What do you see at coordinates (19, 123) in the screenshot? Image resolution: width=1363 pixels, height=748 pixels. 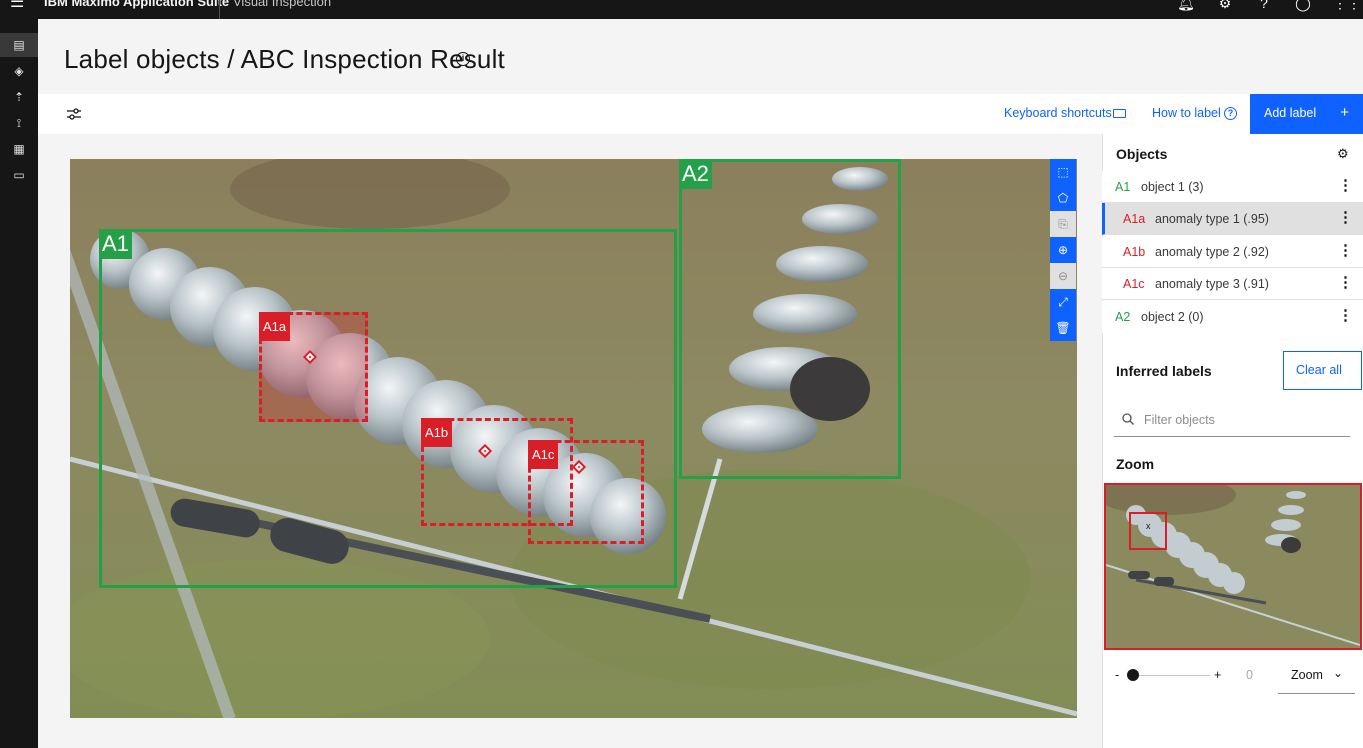 I see `workflow-icon: ⟟` at bounding box center [19, 123].